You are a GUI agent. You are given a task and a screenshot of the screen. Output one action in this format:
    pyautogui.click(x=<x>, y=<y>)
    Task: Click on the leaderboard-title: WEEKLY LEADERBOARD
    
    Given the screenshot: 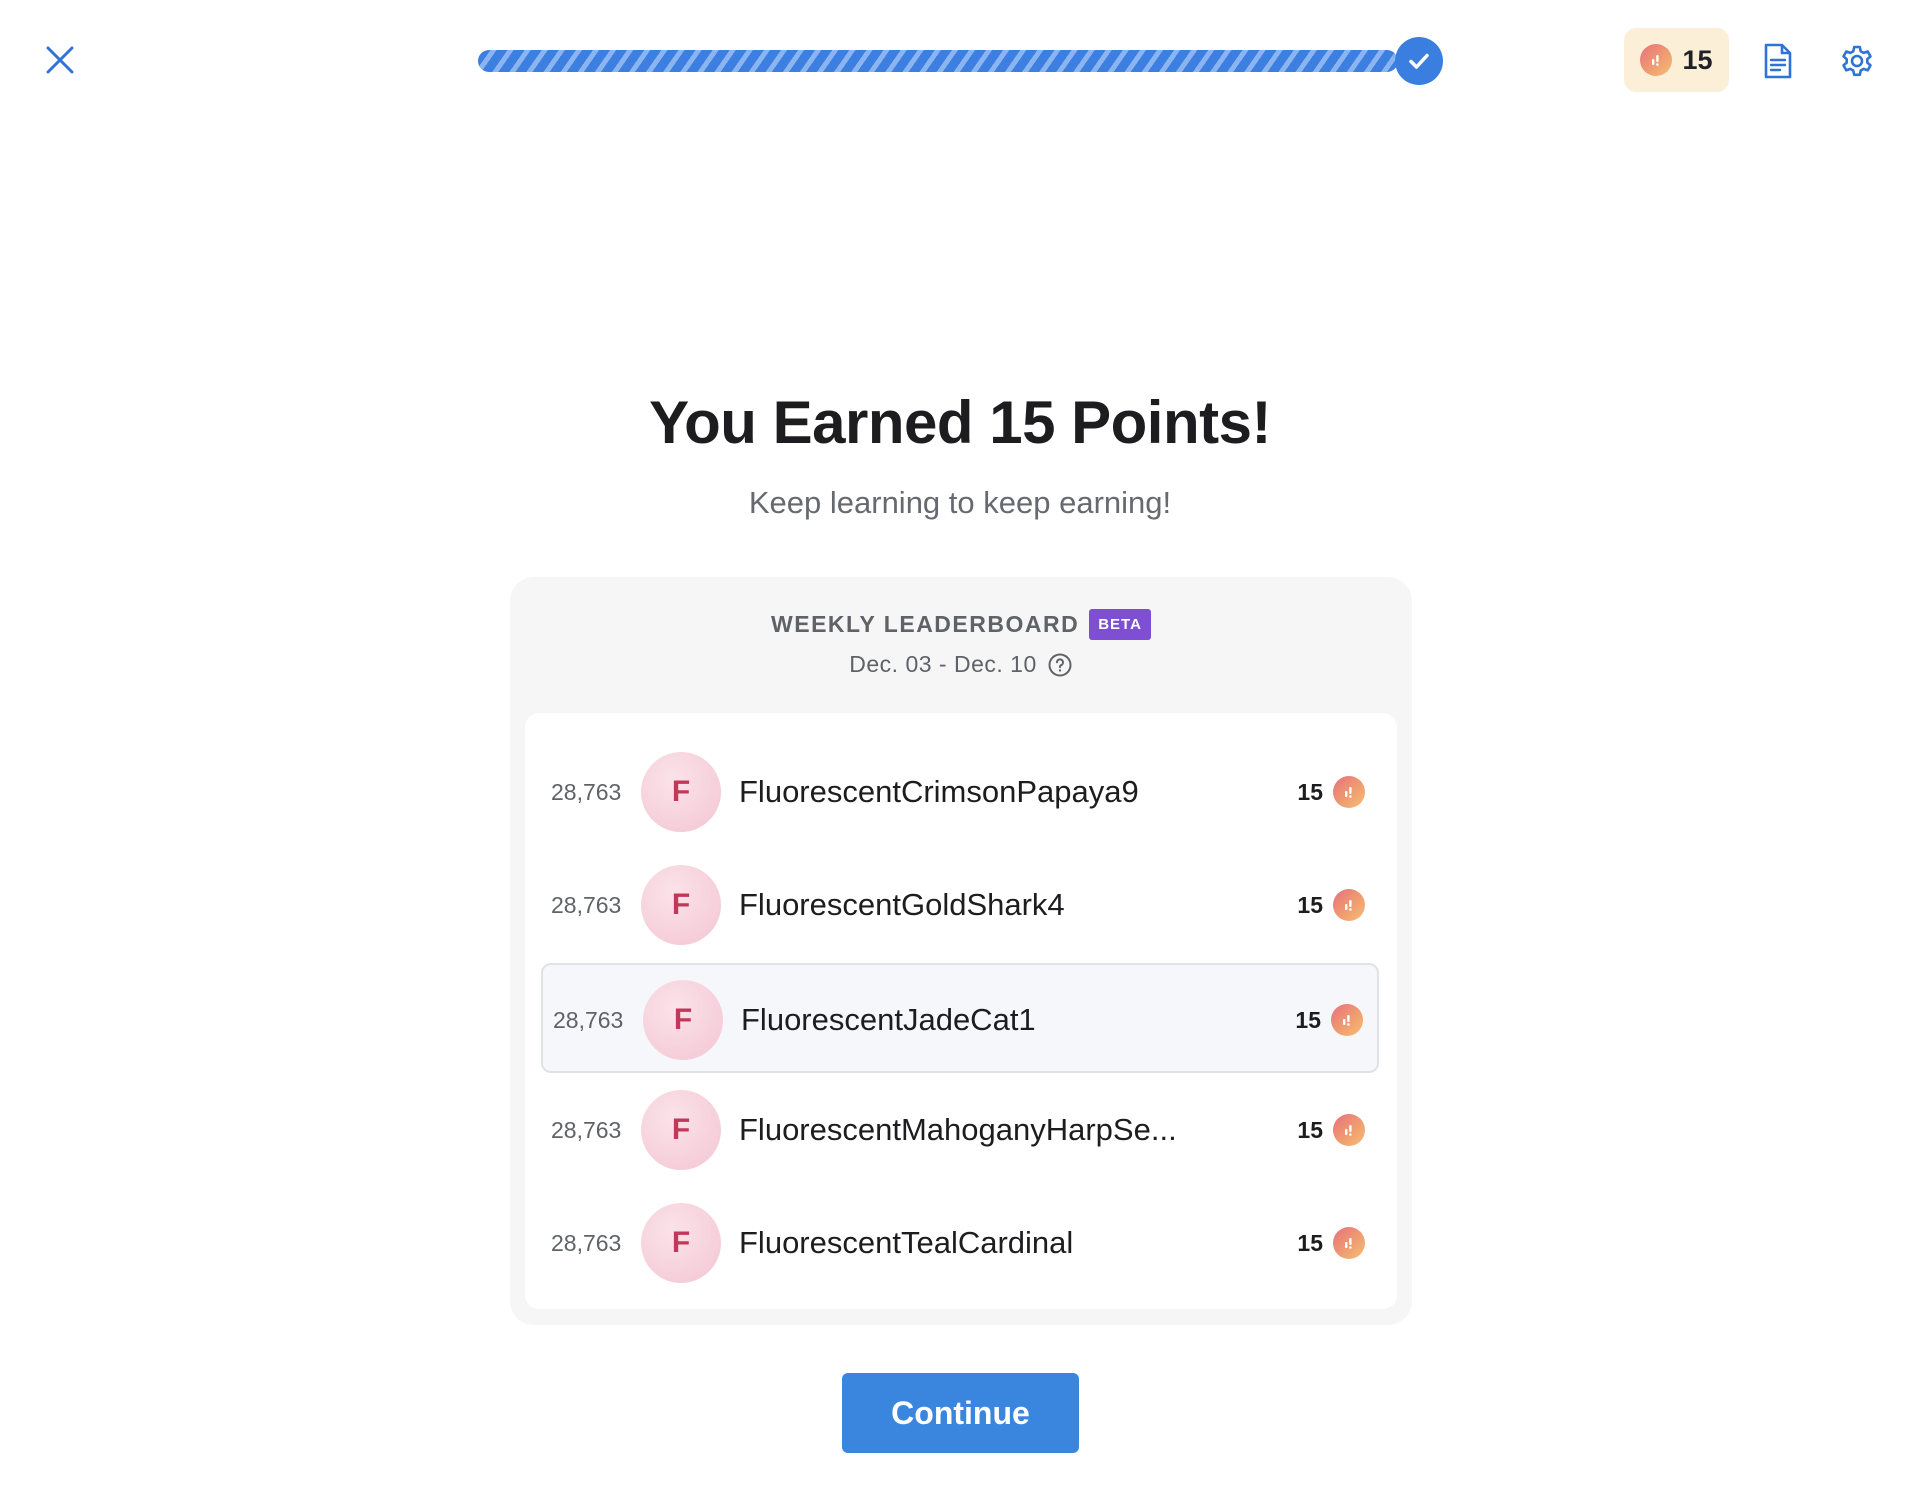 What is the action you would take?
    pyautogui.click(x=925, y=624)
    